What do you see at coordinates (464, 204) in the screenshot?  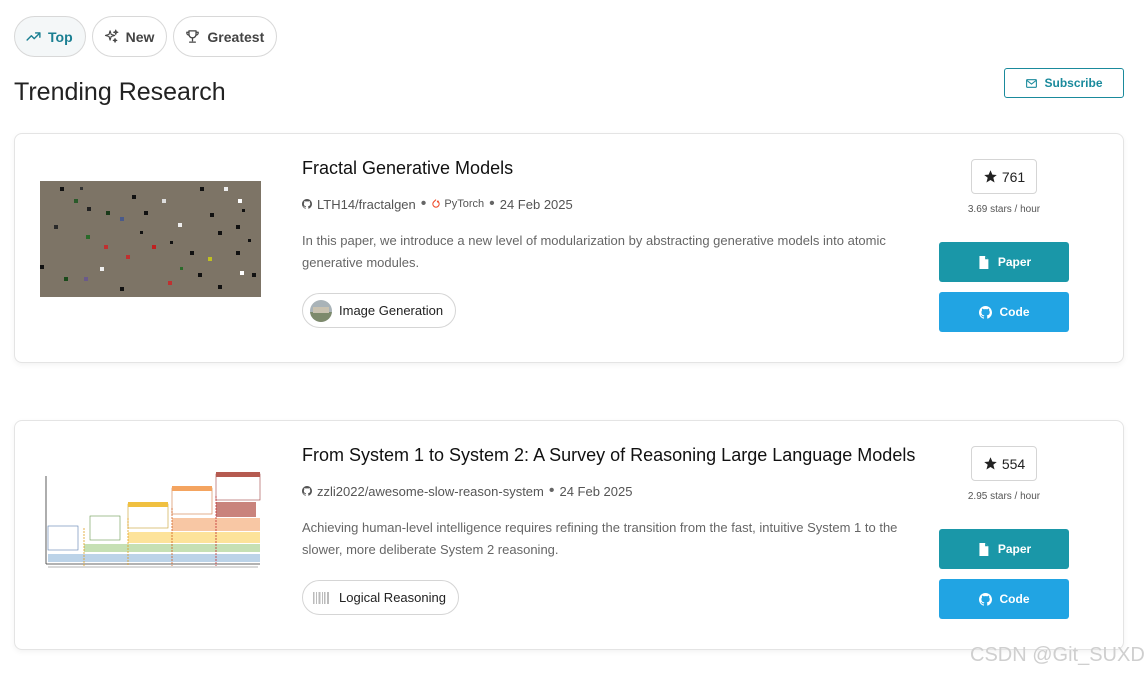 I see `framework-label: PyTorch` at bounding box center [464, 204].